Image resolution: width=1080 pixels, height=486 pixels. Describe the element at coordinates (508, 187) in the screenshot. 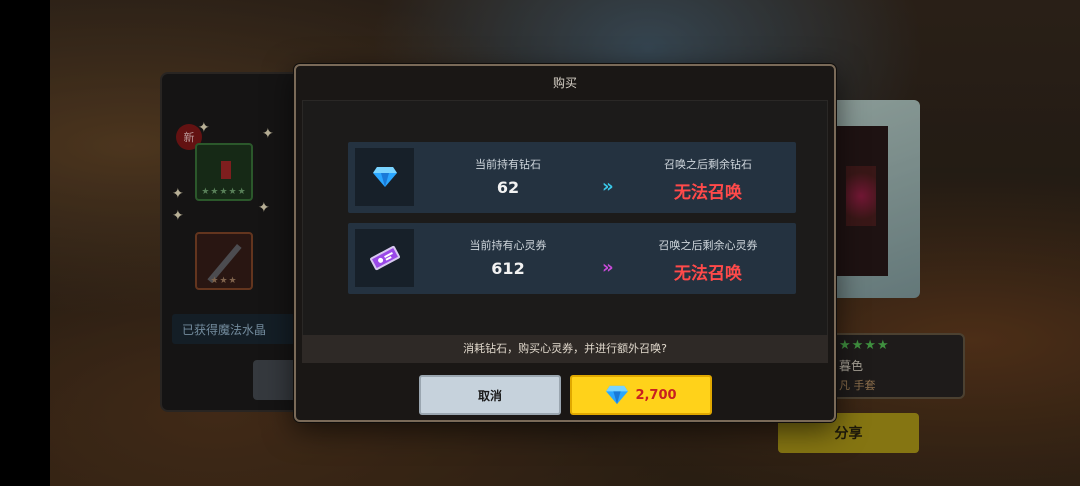

I see `current-diamond-value: 62` at that location.